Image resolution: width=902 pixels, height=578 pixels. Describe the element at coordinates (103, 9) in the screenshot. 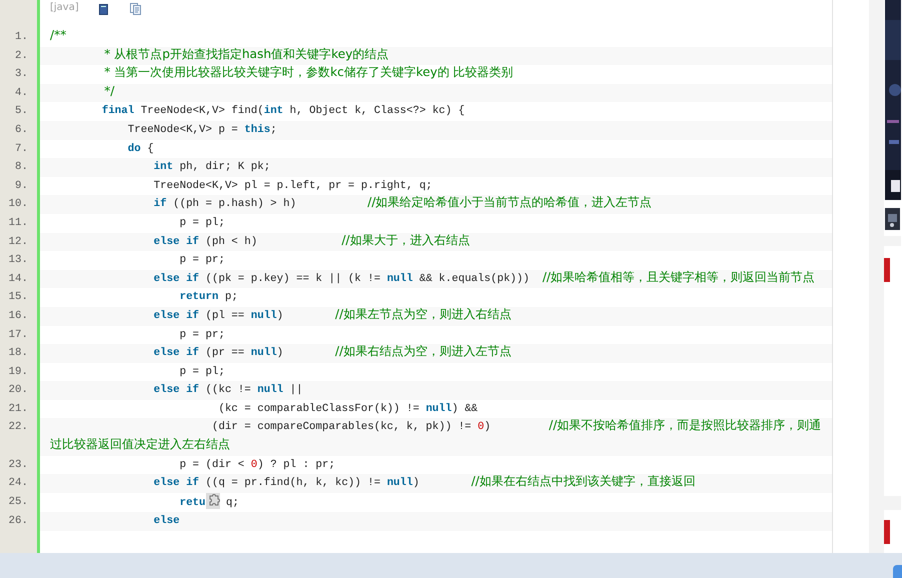

I see `document-icon` at that location.